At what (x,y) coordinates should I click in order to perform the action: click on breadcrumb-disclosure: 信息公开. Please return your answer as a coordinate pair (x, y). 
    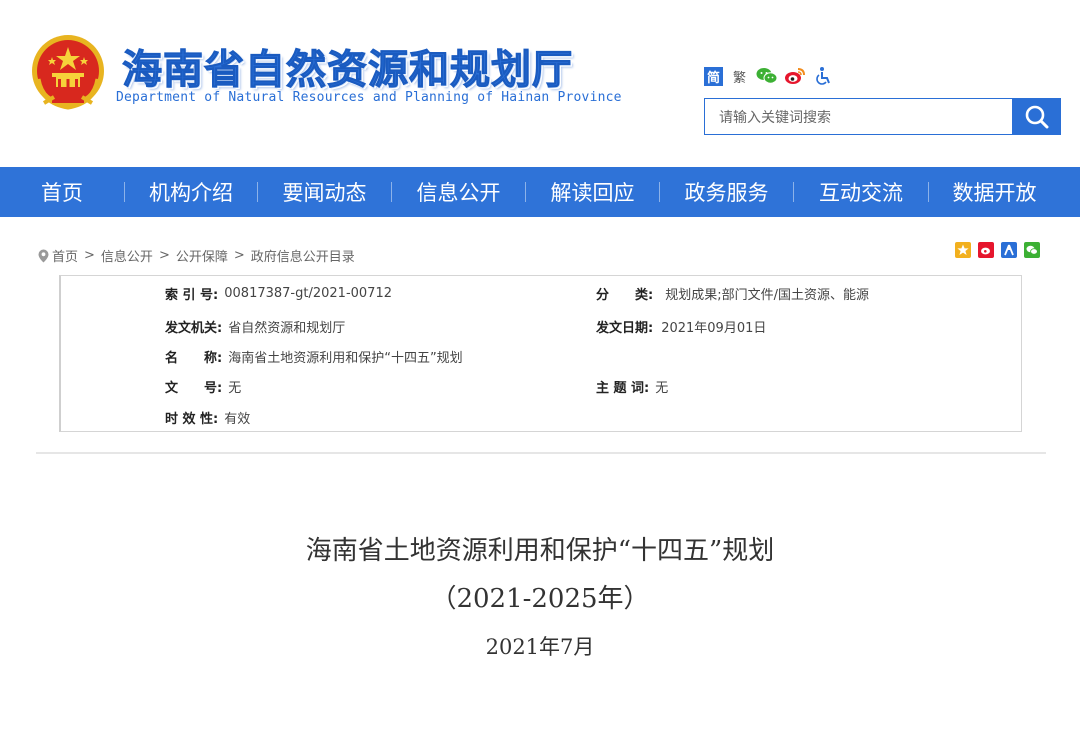
    Looking at the image, I should click on (127, 255).